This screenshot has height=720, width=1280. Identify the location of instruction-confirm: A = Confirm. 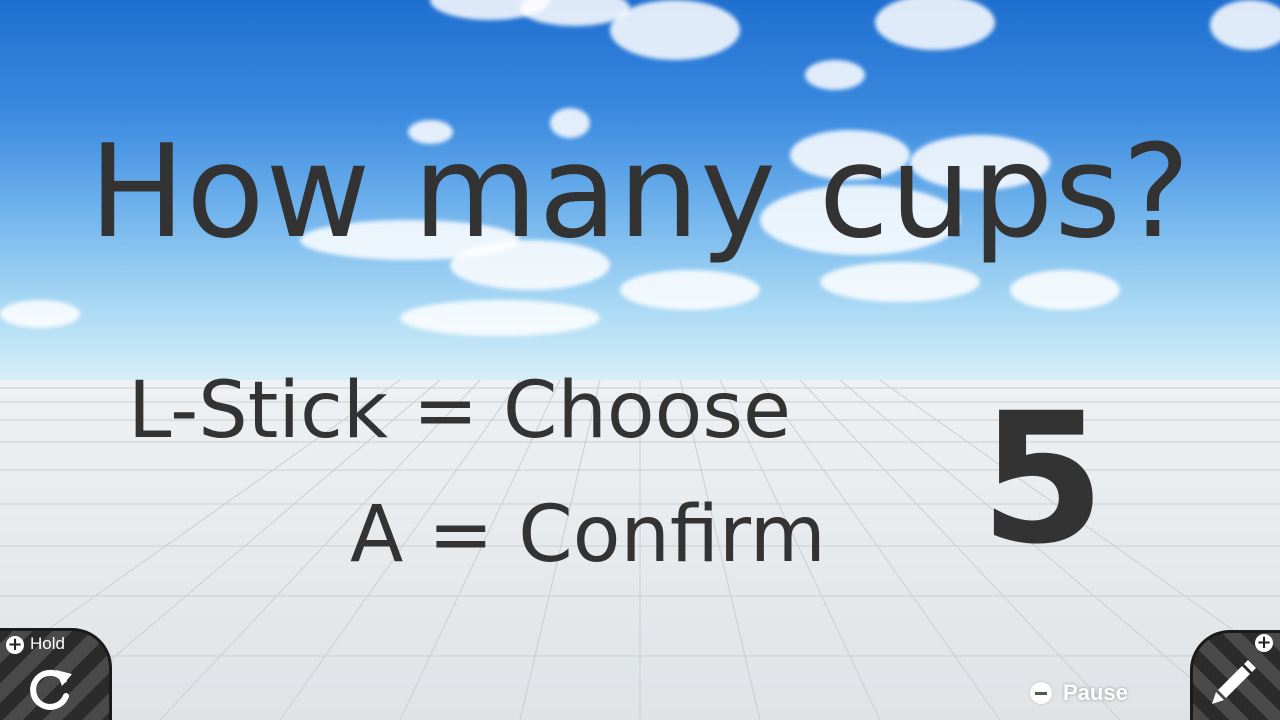
(588, 535).